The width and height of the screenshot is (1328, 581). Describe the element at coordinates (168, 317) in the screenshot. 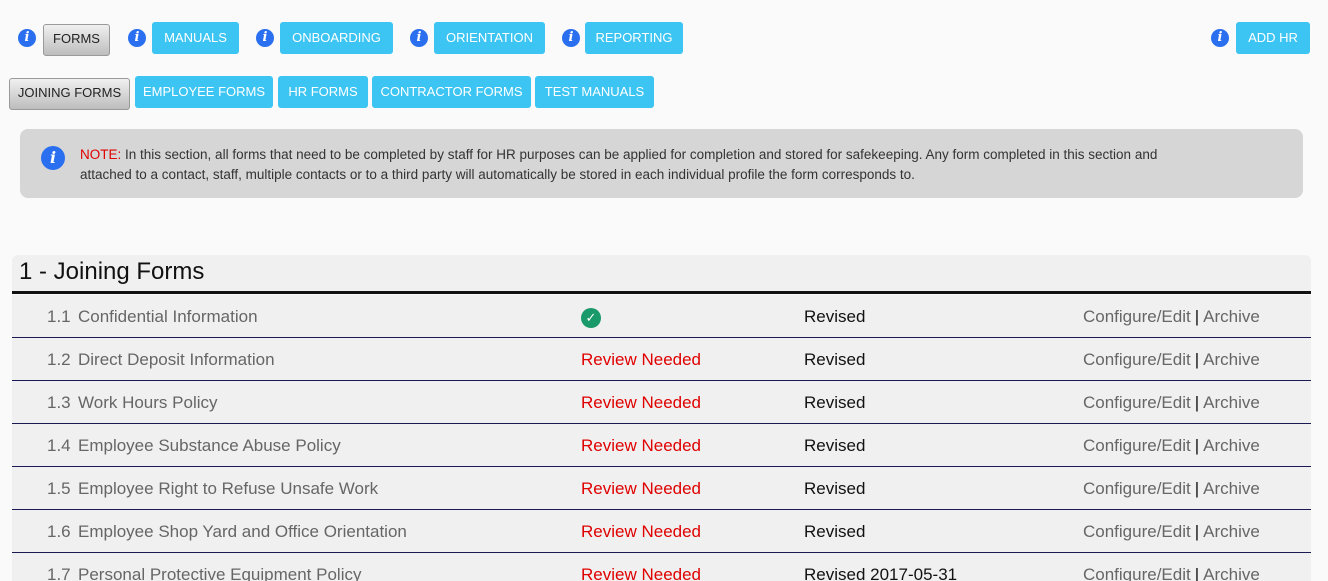

I see `form-name: Confidential Information` at that location.